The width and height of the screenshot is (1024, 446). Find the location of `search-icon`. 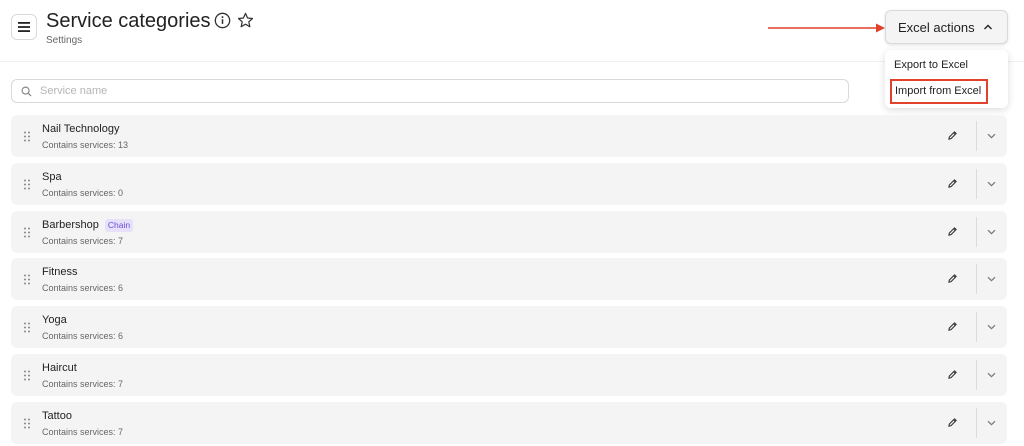

search-icon is located at coordinates (26, 91).